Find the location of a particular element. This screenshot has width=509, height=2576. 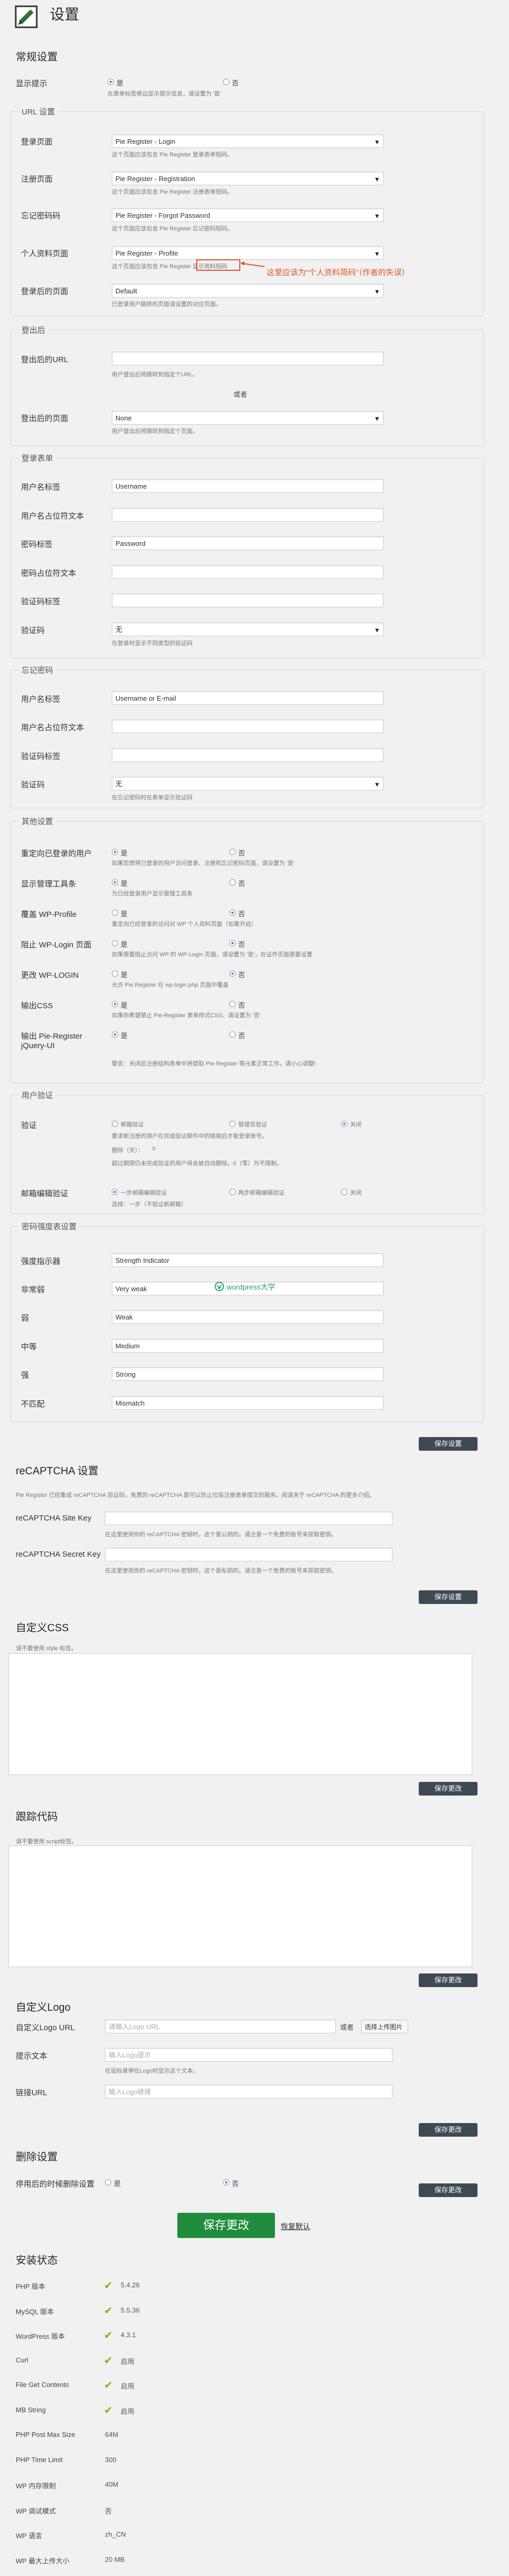

section-recaptcha: reCAPTCHA 设置 is located at coordinates (58, 1471).